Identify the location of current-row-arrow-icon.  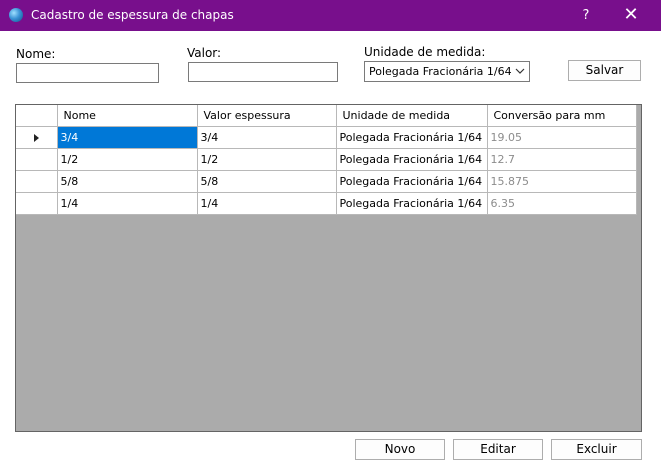
(36, 137).